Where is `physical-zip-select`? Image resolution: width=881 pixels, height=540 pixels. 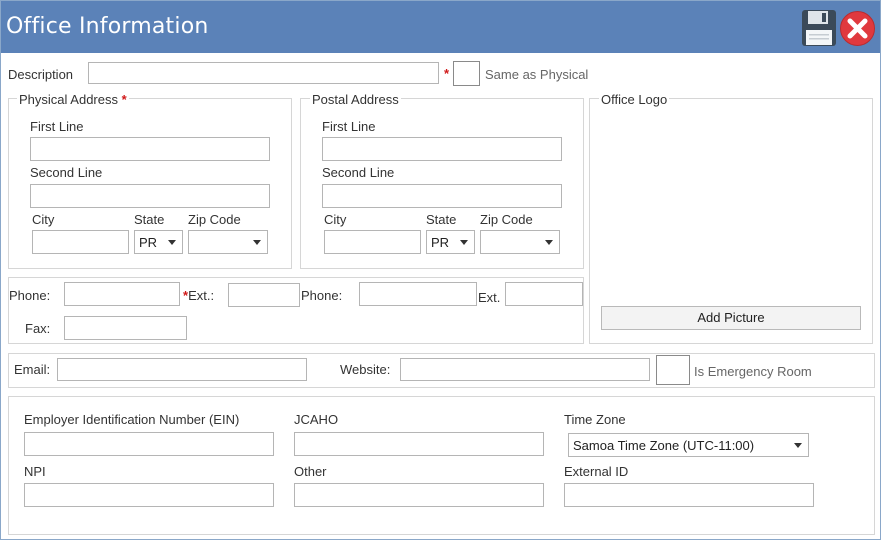 physical-zip-select is located at coordinates (228, 242).